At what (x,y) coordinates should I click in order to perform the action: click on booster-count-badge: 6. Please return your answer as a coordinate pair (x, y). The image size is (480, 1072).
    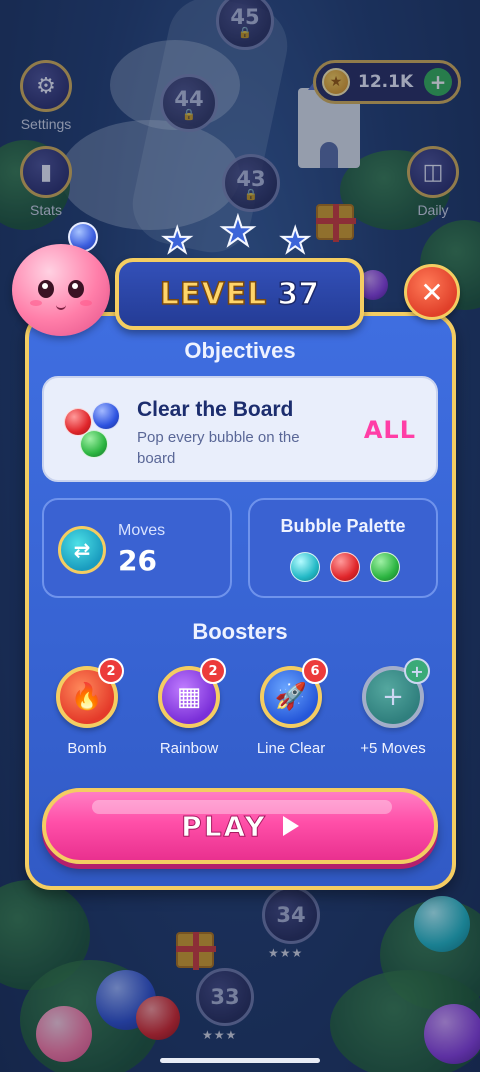
    Looking at the image, I should click on (315, 671).